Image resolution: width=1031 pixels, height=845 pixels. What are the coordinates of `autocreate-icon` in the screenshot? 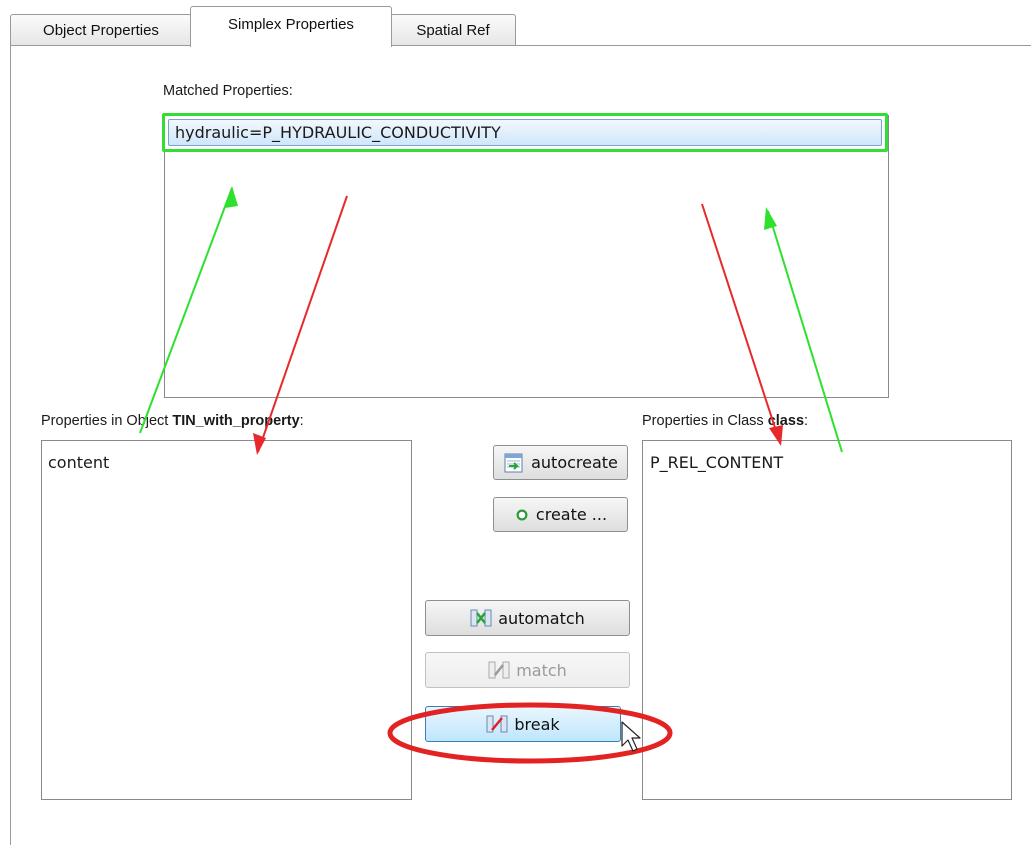 It's located at (513, 462).